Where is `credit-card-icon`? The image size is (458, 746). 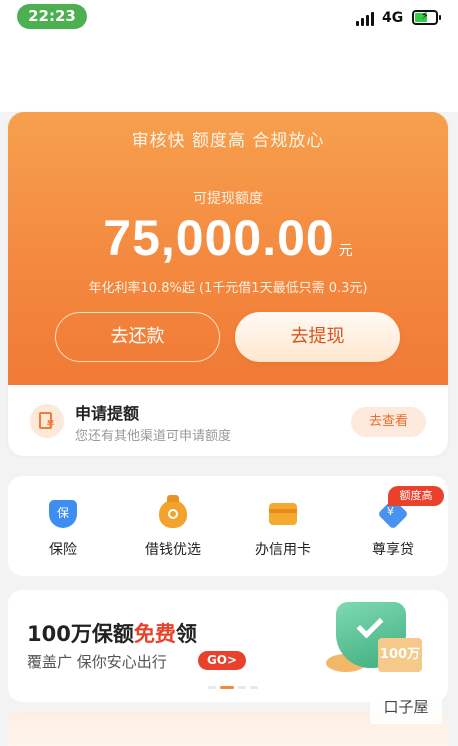 credit-card-icon is located at coordinates (283, 514).